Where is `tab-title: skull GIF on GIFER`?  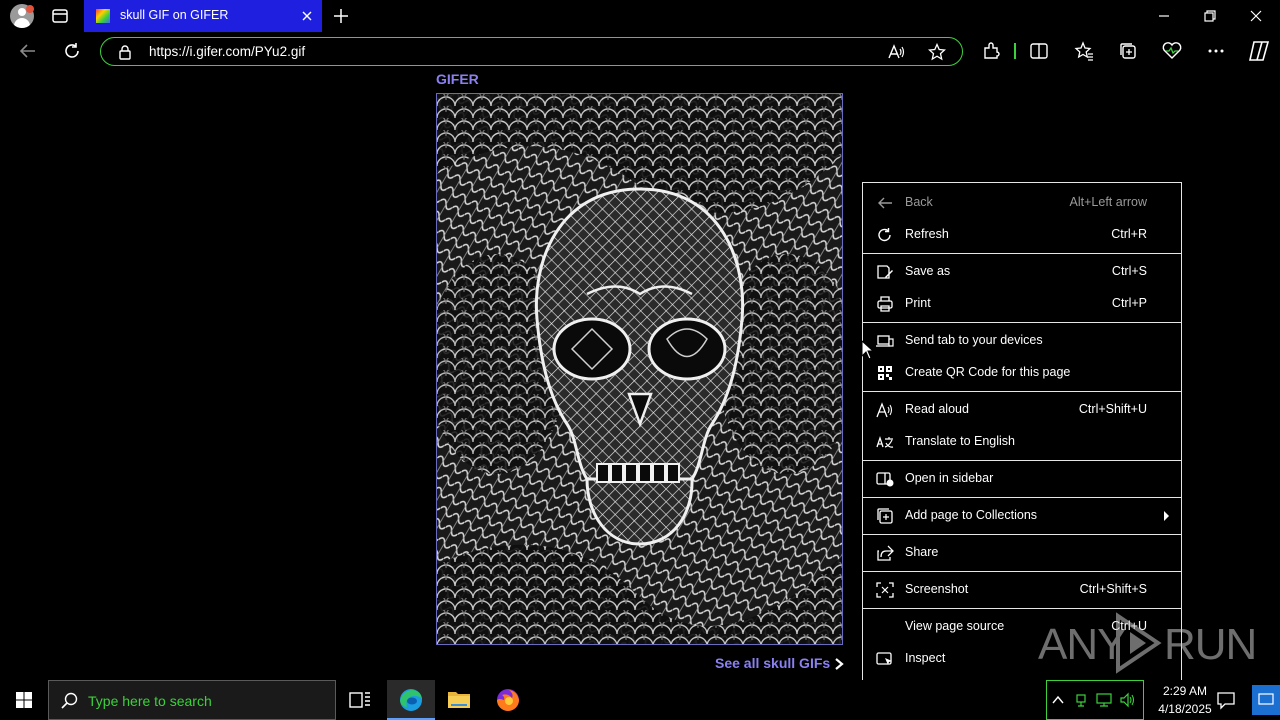
tab-title: skull GIF on GIFER is located at coordinates (174, 15).